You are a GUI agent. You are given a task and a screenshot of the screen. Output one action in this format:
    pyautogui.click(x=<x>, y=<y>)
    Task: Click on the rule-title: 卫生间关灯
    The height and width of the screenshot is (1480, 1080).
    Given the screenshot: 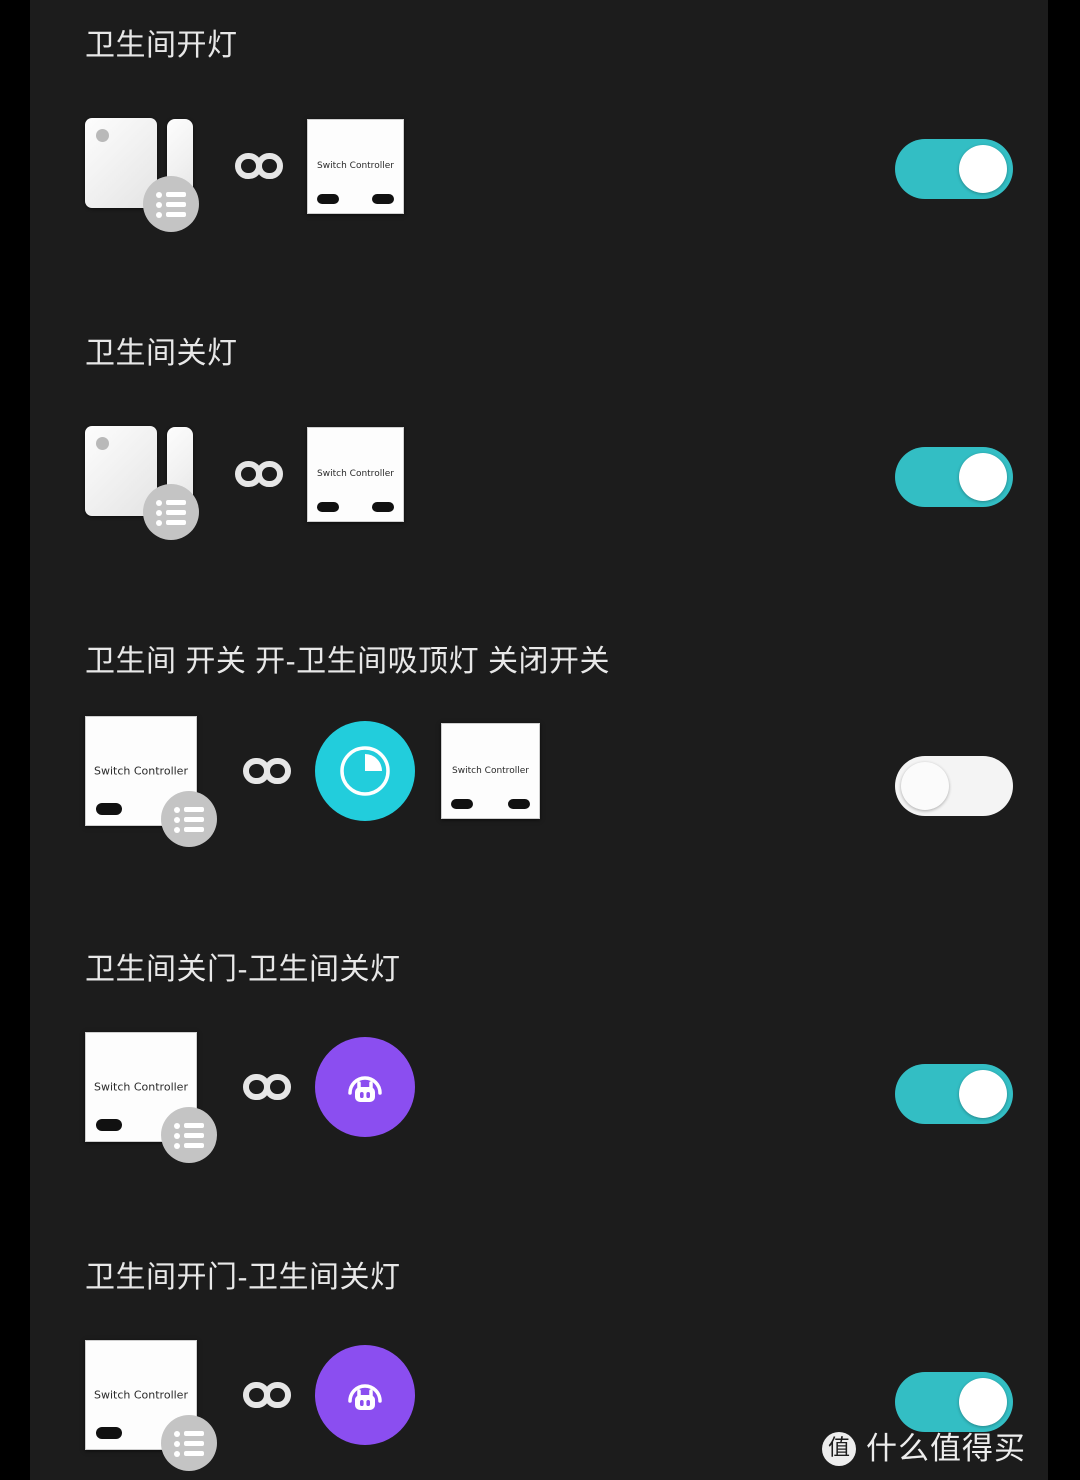 What is the action you would take?
    pyautogui.click(x=161, y=353)
    